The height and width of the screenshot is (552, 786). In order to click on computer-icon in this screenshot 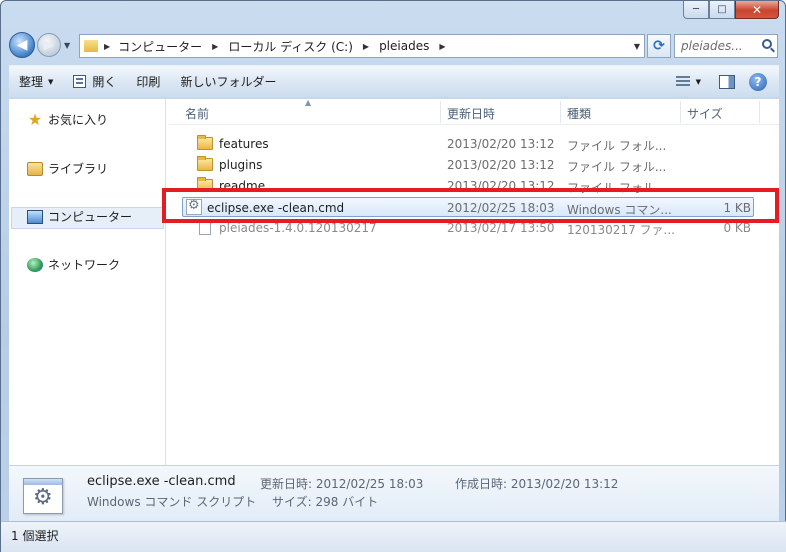, I will do `click(35, 216)`.